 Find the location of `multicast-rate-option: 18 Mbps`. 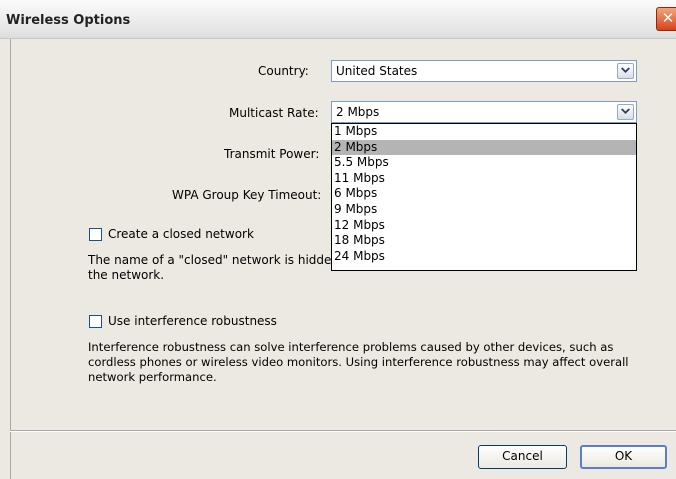

multicast-rate-option: 18 Mbps is located at coordinates (484, 241).